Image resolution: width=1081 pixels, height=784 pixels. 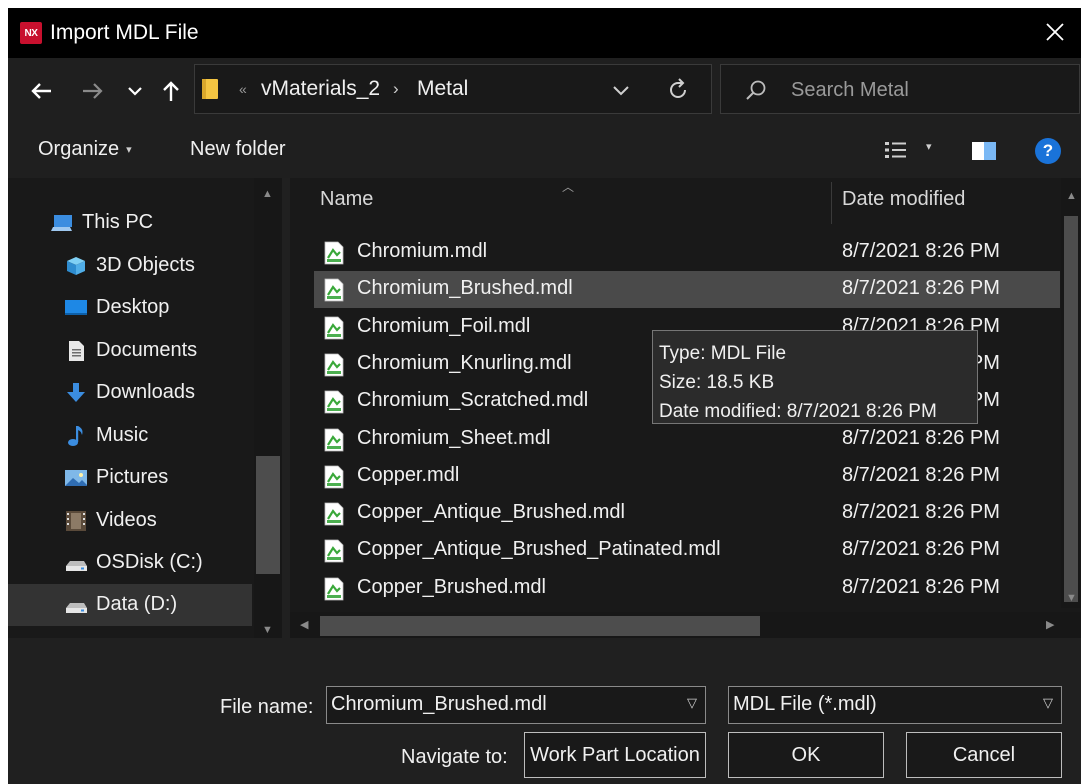 I want to click on file-type-dropdown-icon: ▽, so click(x=1048, y=703).